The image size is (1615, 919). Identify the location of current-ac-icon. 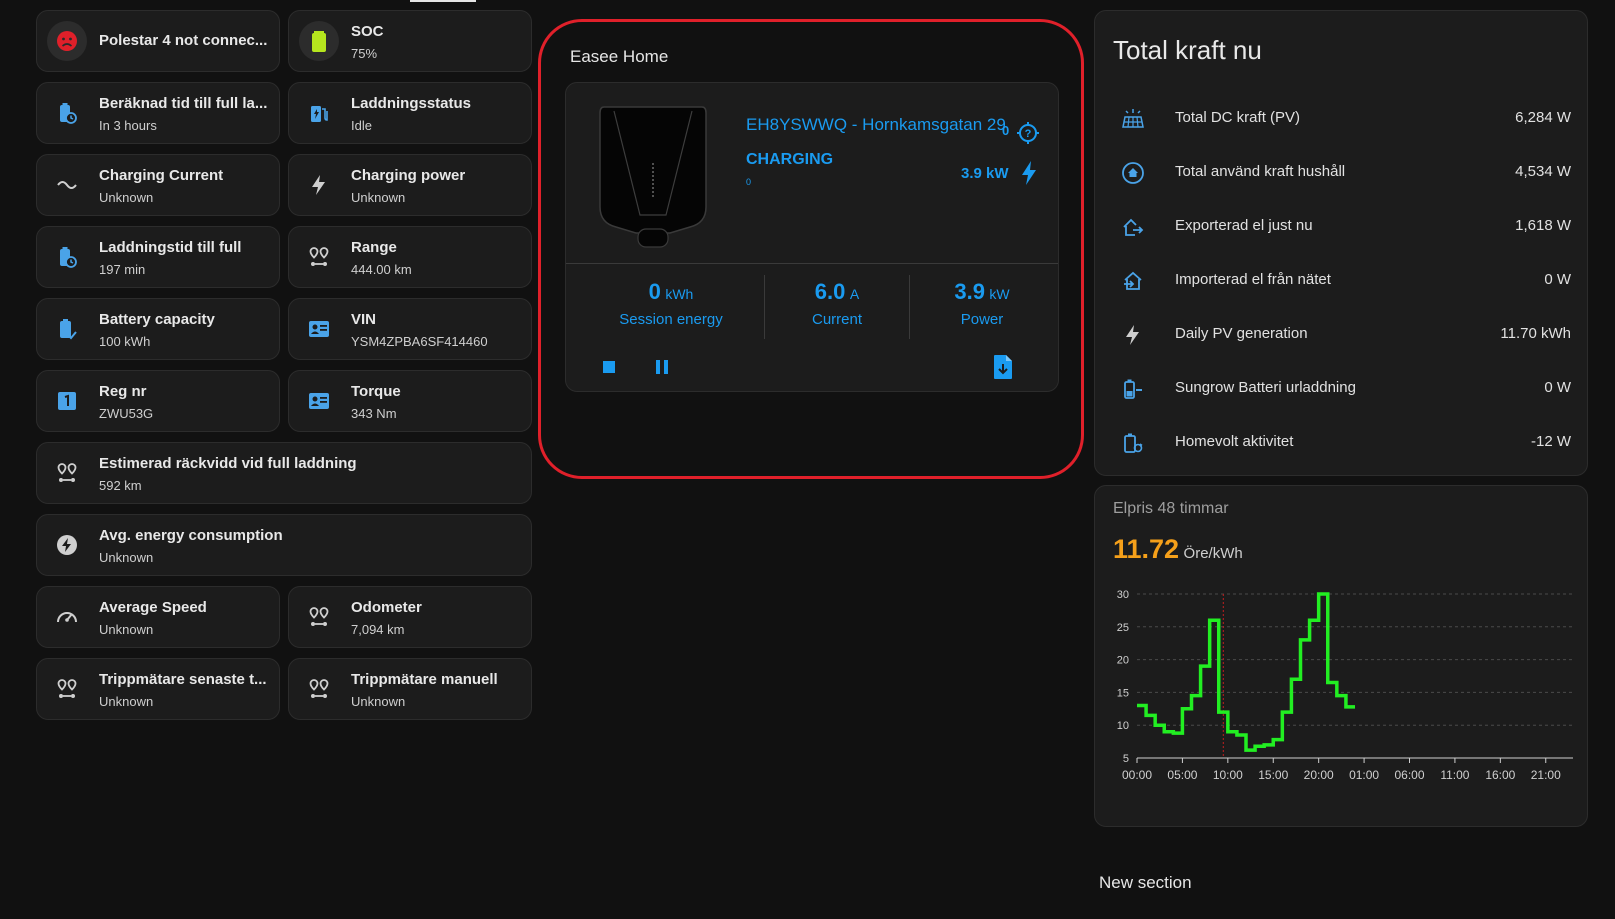
(67, 185).